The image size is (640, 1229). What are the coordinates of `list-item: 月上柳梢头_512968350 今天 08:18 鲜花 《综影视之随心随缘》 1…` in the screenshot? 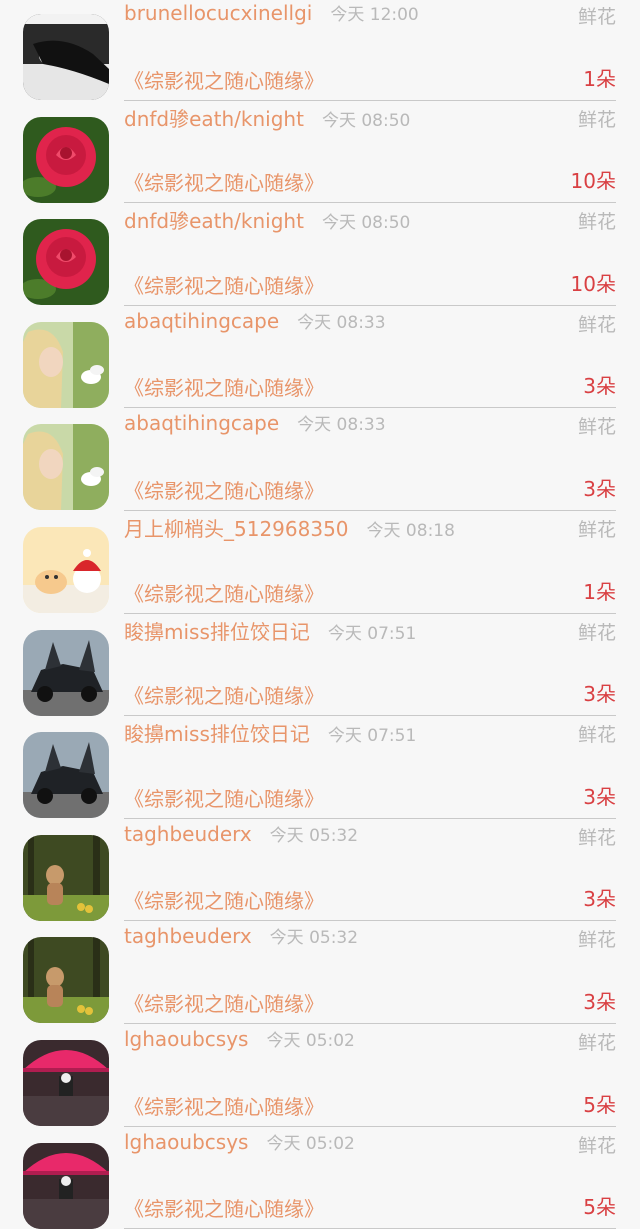 It's located at (320, 562).